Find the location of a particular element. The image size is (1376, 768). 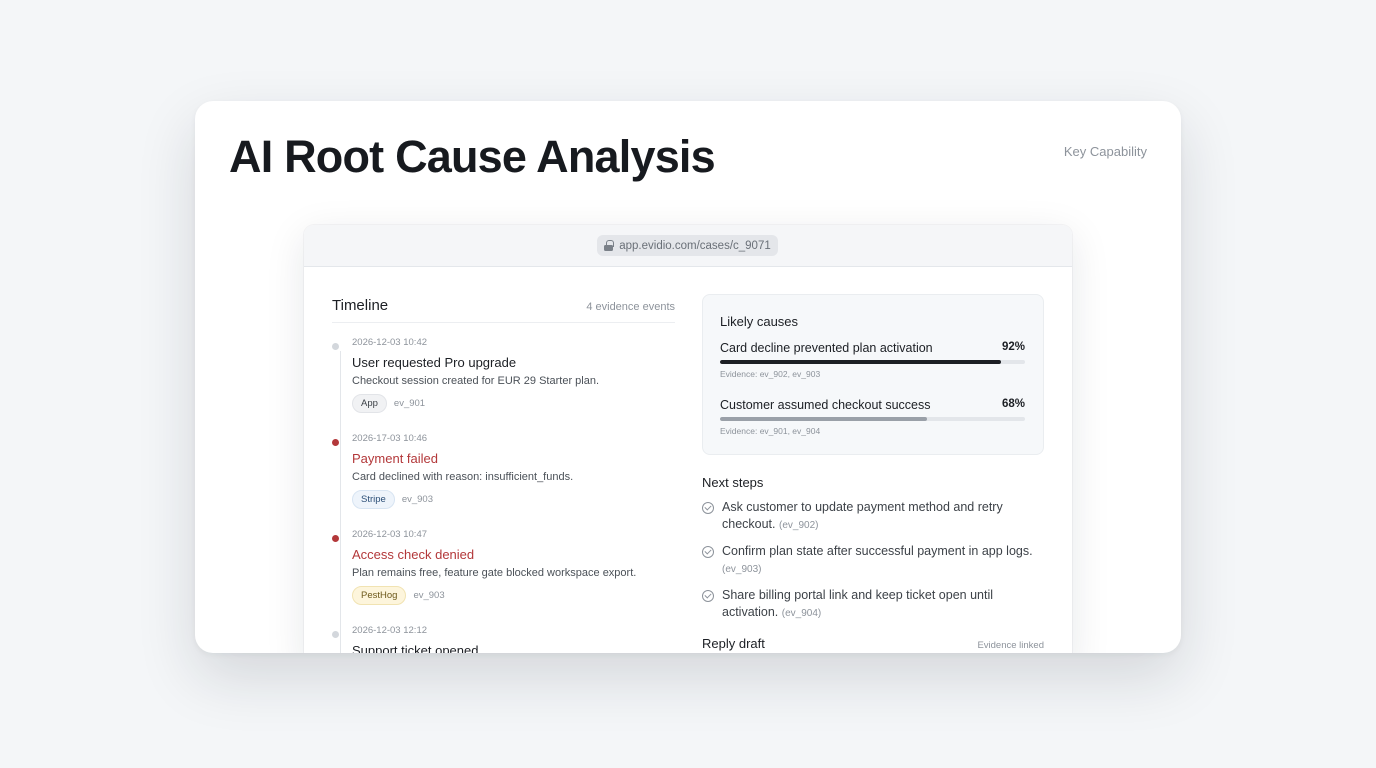

cause-percentage: 68% is located at coordinates (1013, 404).